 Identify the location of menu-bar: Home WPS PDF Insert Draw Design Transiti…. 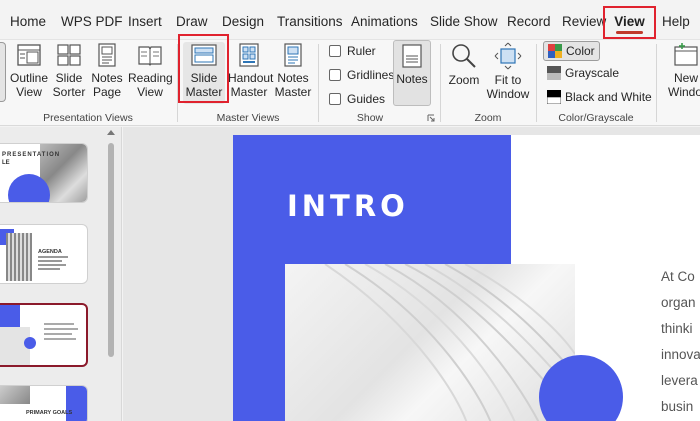
(350, 20).